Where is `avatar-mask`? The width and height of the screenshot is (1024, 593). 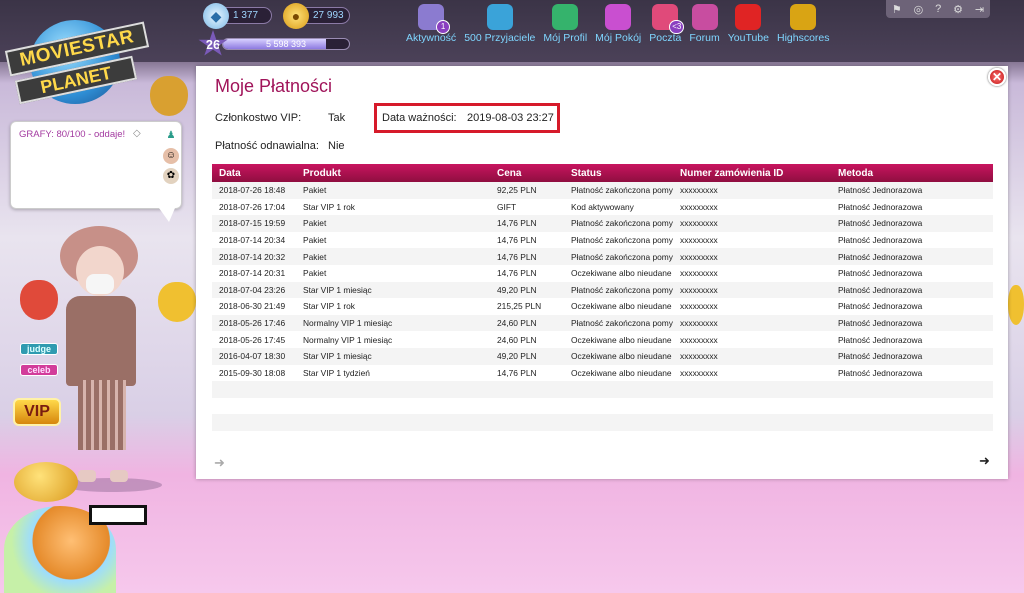 avatar-mask is located at coordinates (100, 284).